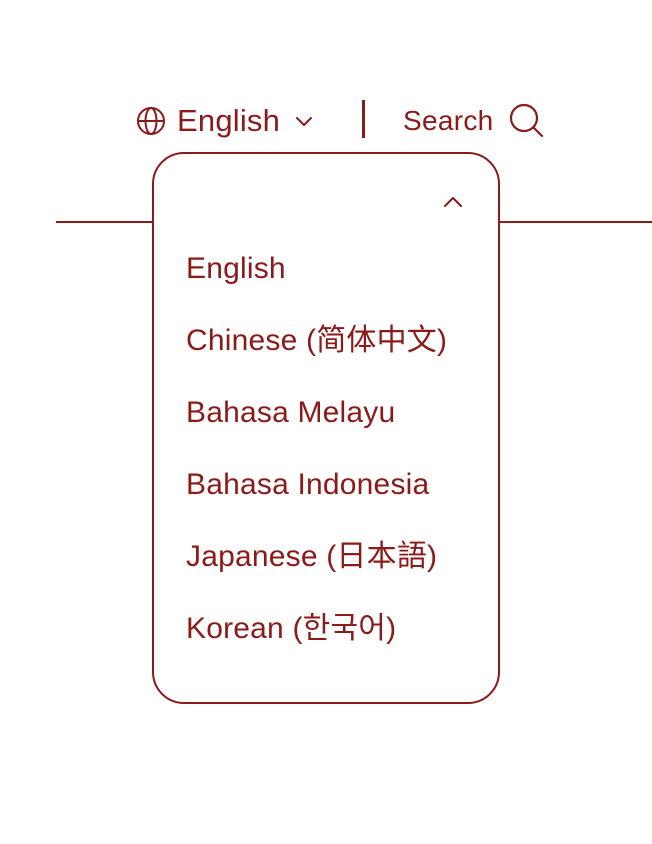 The image size is (652, 844). I want to click on search-icon, so click(526, 120).